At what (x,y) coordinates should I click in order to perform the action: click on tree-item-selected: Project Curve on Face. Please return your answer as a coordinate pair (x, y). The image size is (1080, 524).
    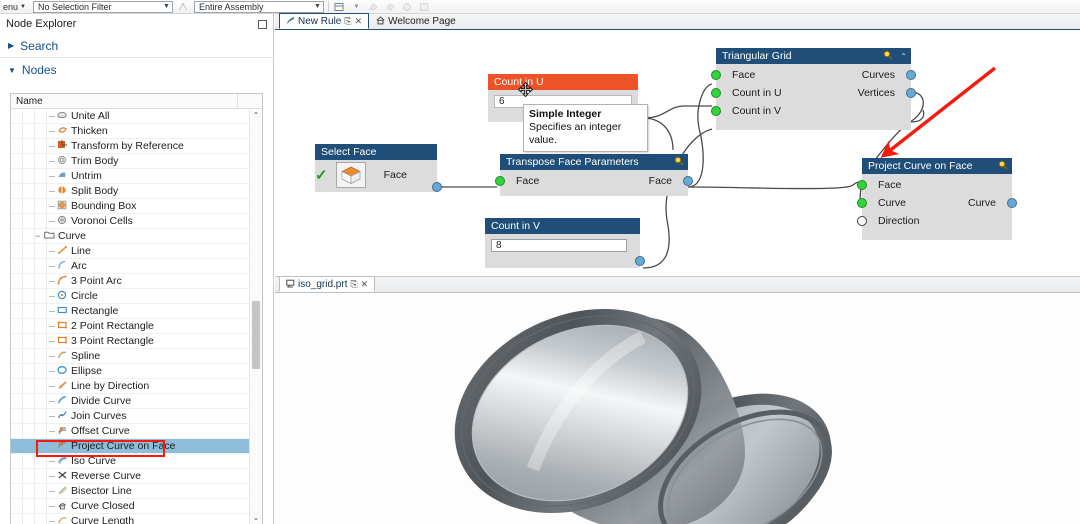
    Looking at the image, I should click on (130, 446).